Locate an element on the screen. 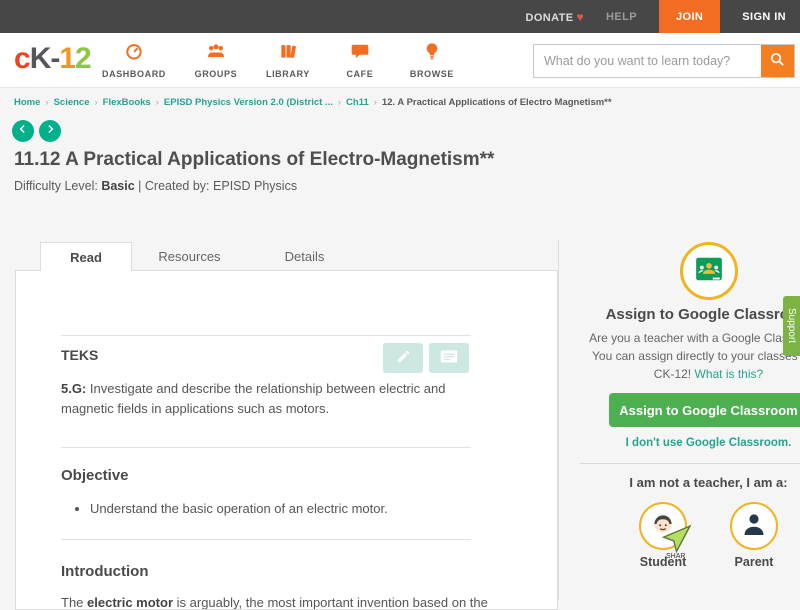 The width and height of the screenshot is (800, 610). breadcrumb-chapter: Ch11 is located at coordinates (357, 102).